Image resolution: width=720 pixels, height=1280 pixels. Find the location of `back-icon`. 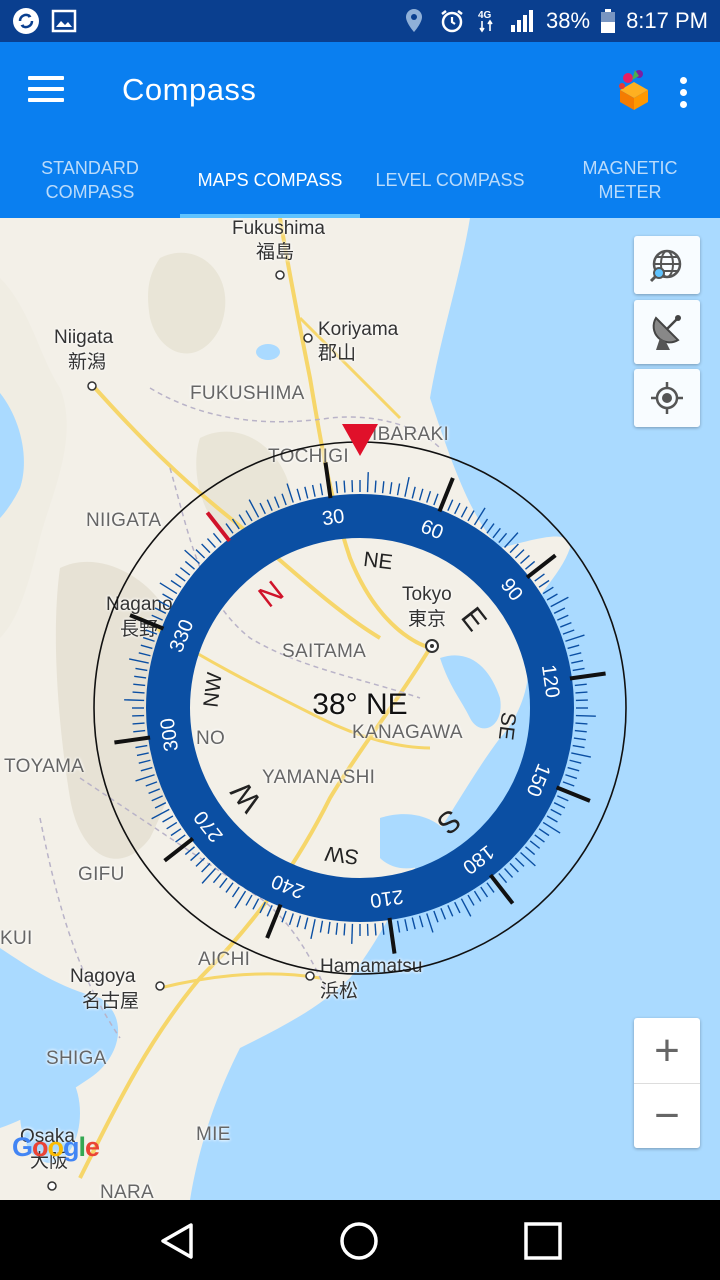

back-icon is located at coordinates (177, 1241).